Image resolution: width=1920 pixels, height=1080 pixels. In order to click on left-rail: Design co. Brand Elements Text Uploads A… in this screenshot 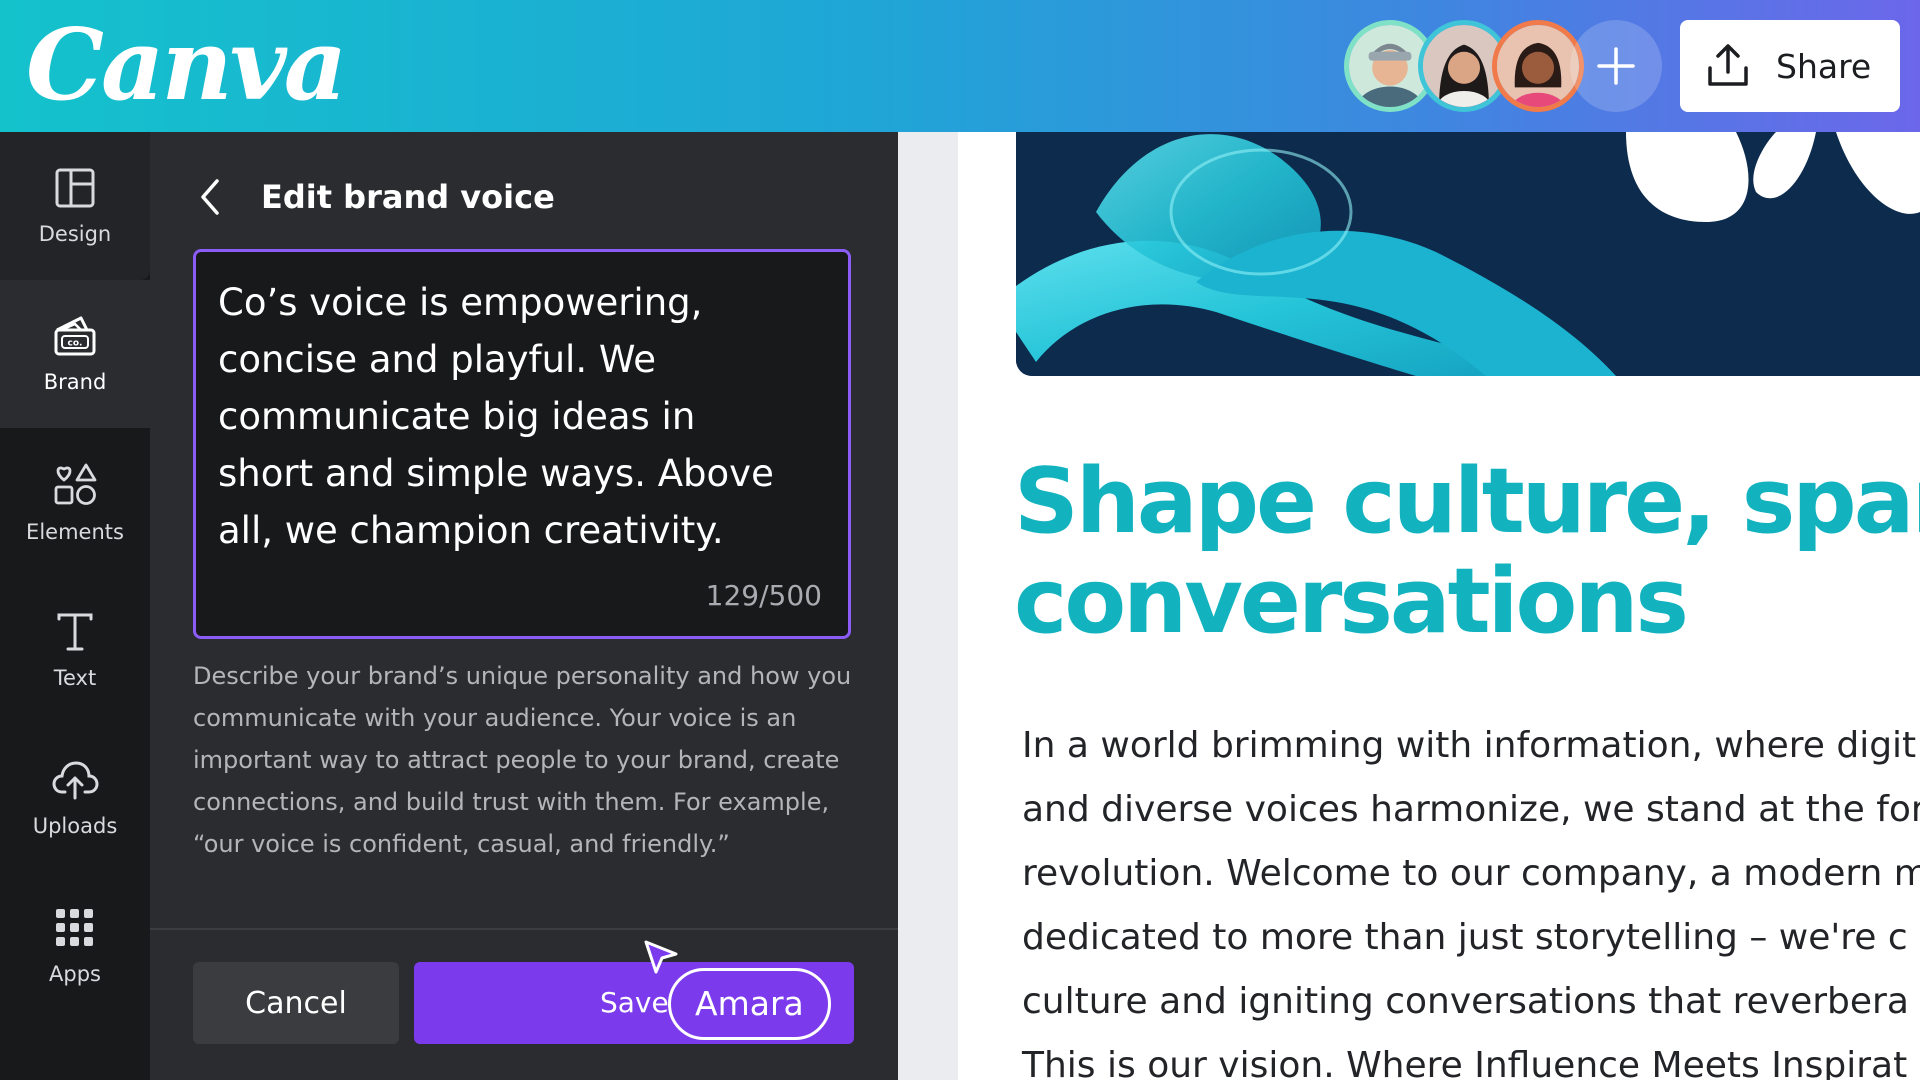, I will do `click(75, 606)`.